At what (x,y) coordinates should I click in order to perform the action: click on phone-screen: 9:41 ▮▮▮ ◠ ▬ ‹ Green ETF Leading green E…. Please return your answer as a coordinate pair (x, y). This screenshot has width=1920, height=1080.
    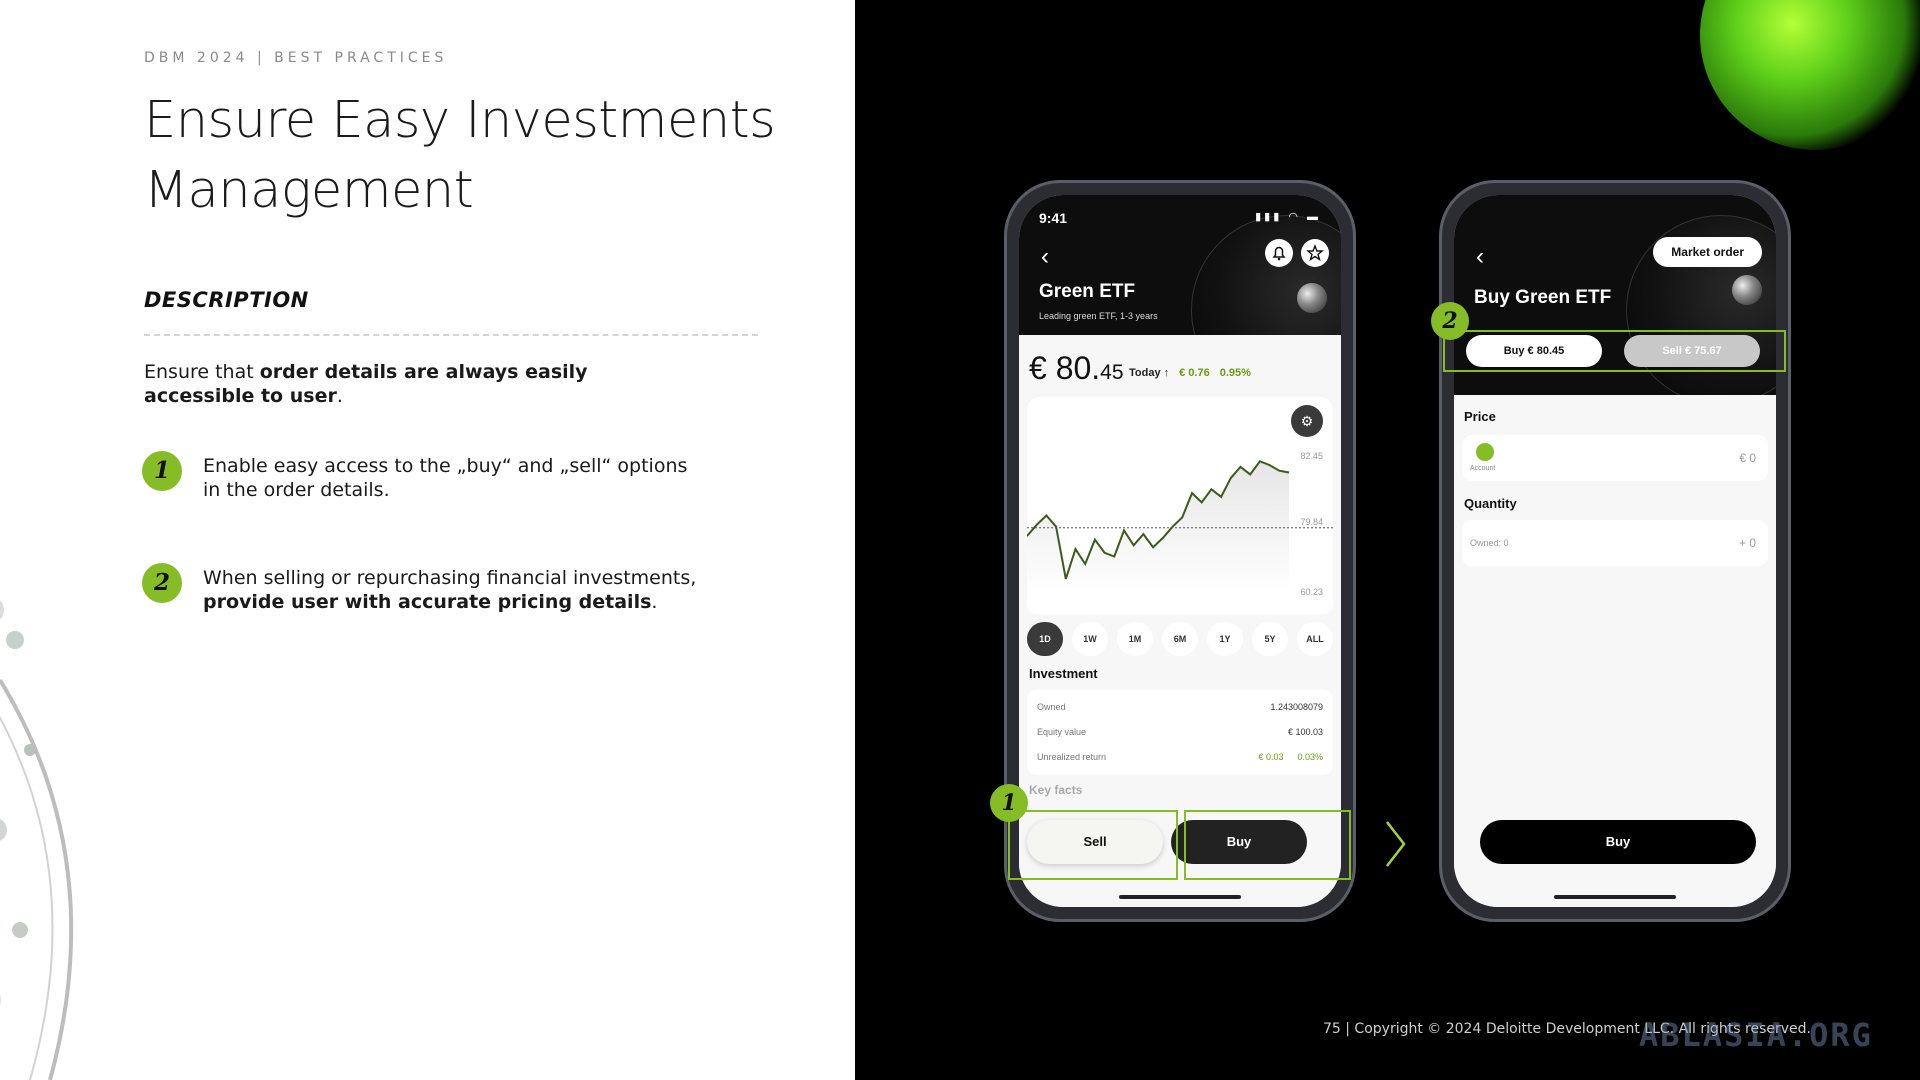
    Looking at the image, I should click on (1180, 551).